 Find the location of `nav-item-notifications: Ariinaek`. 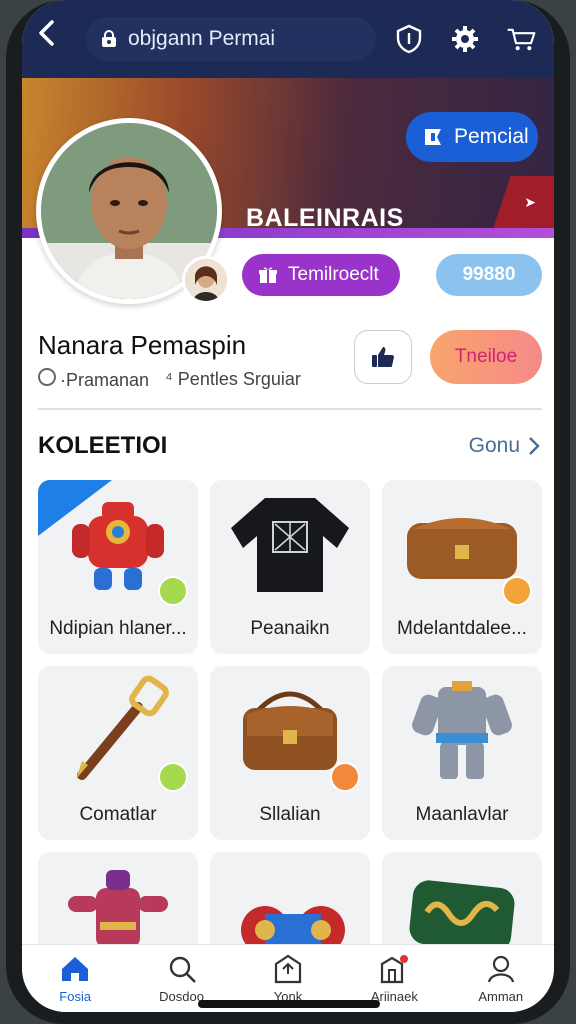

nav-item-notifications: Ariinaek is located at coordinates (394, 978).